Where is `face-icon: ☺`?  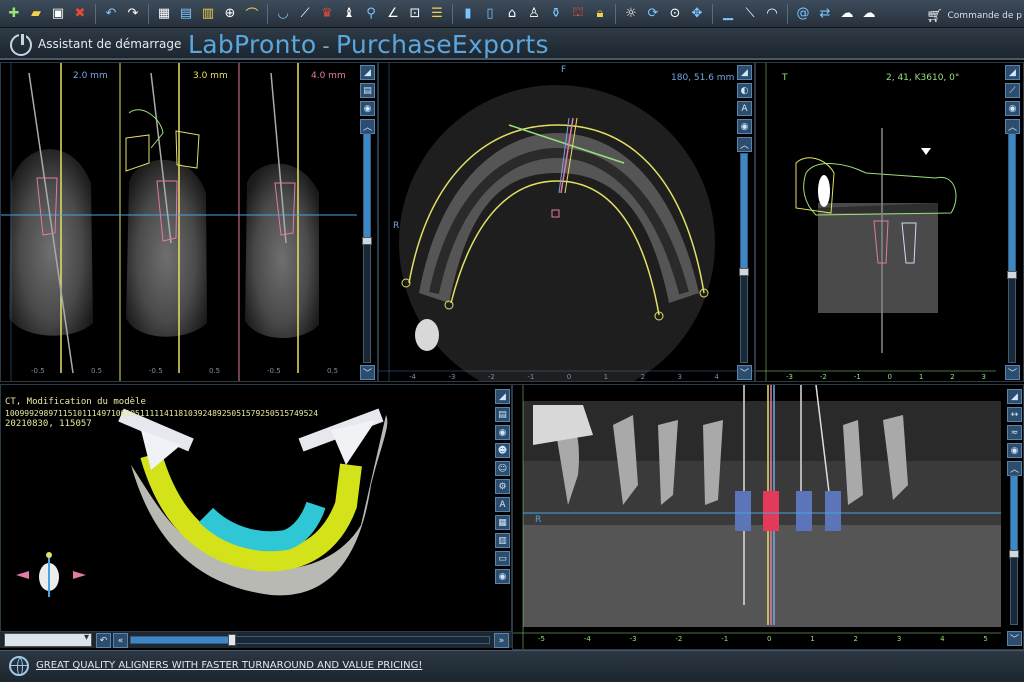
face-icon: ☺ is located at coordinates (502, 468).